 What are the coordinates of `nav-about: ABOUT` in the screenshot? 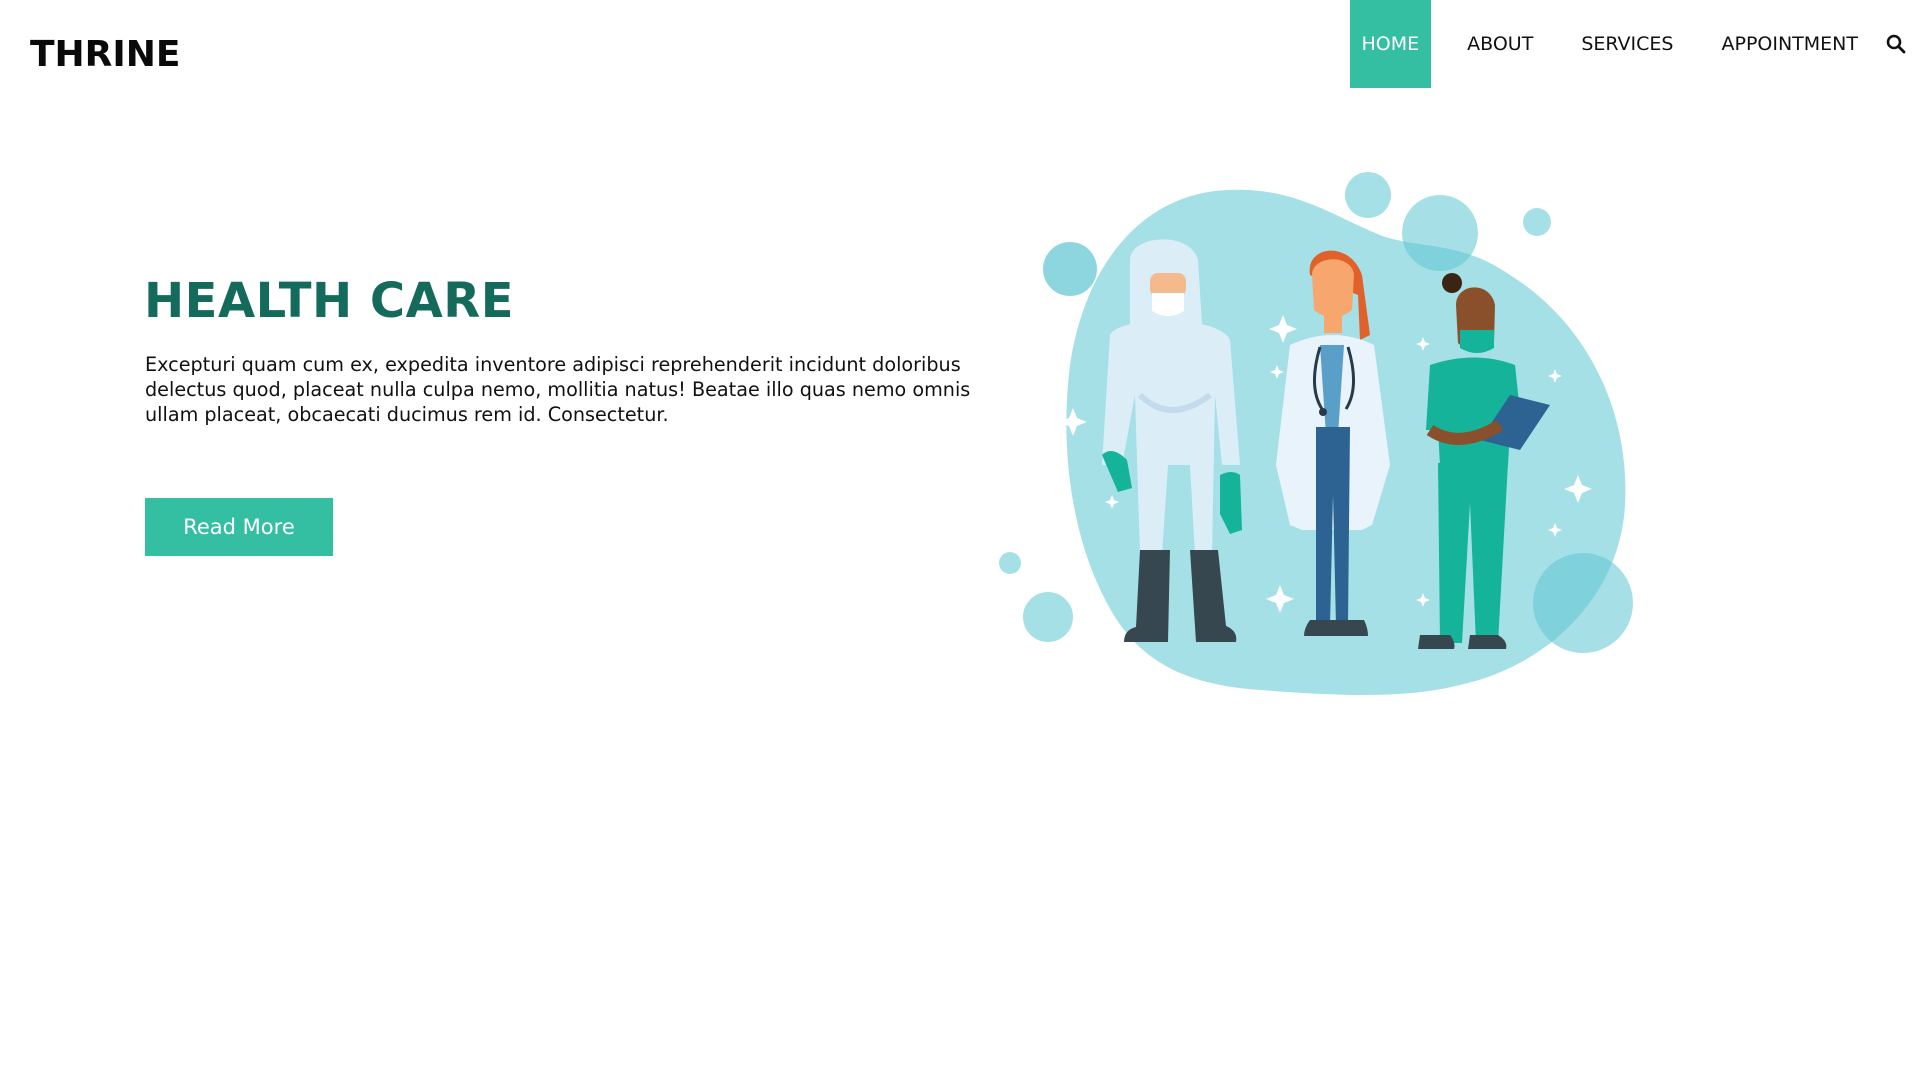 It's located at (1500, 44).